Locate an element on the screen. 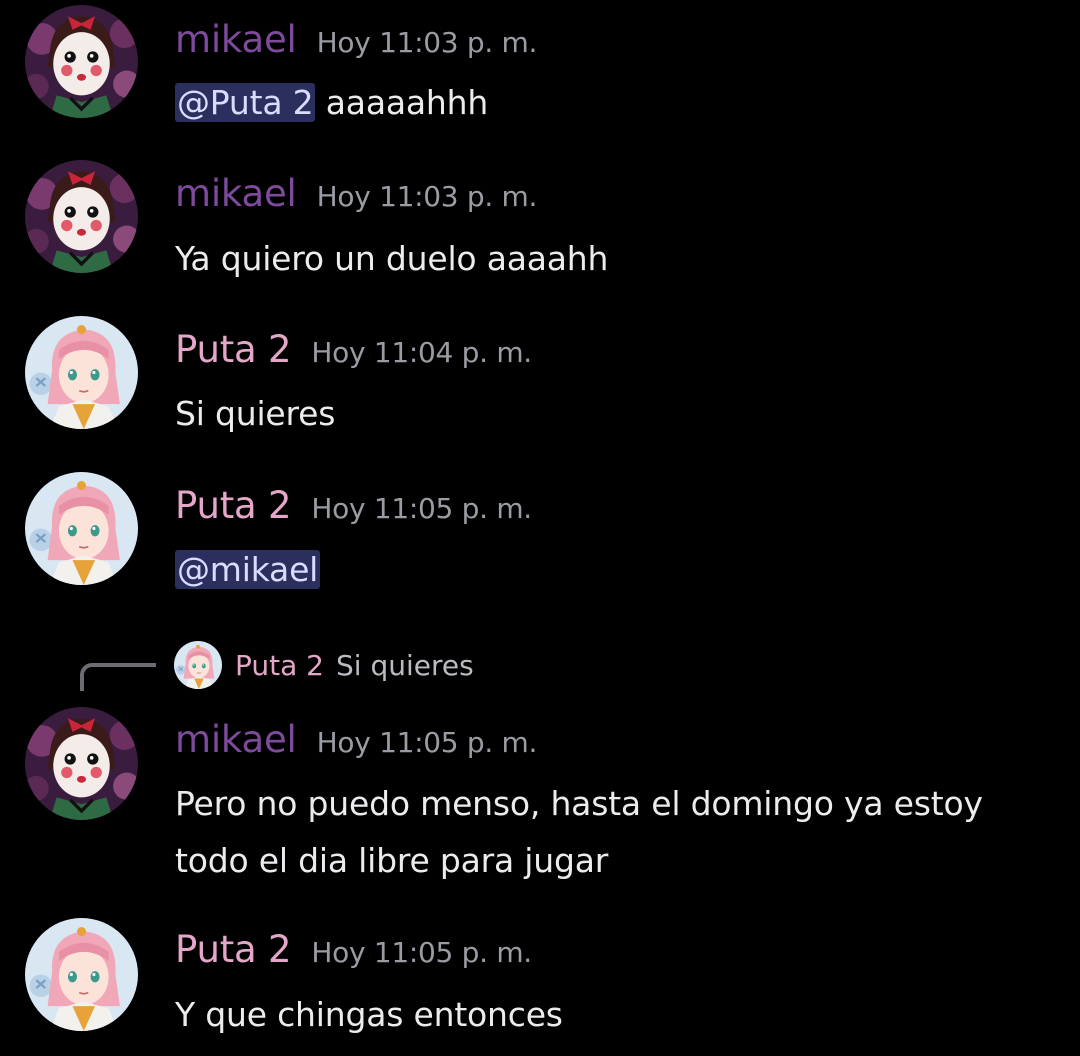 The height and width of the screenshot is (1056, 1080). reply-preview: Puta 2 Si quieres is located at coordinates (324, 665).